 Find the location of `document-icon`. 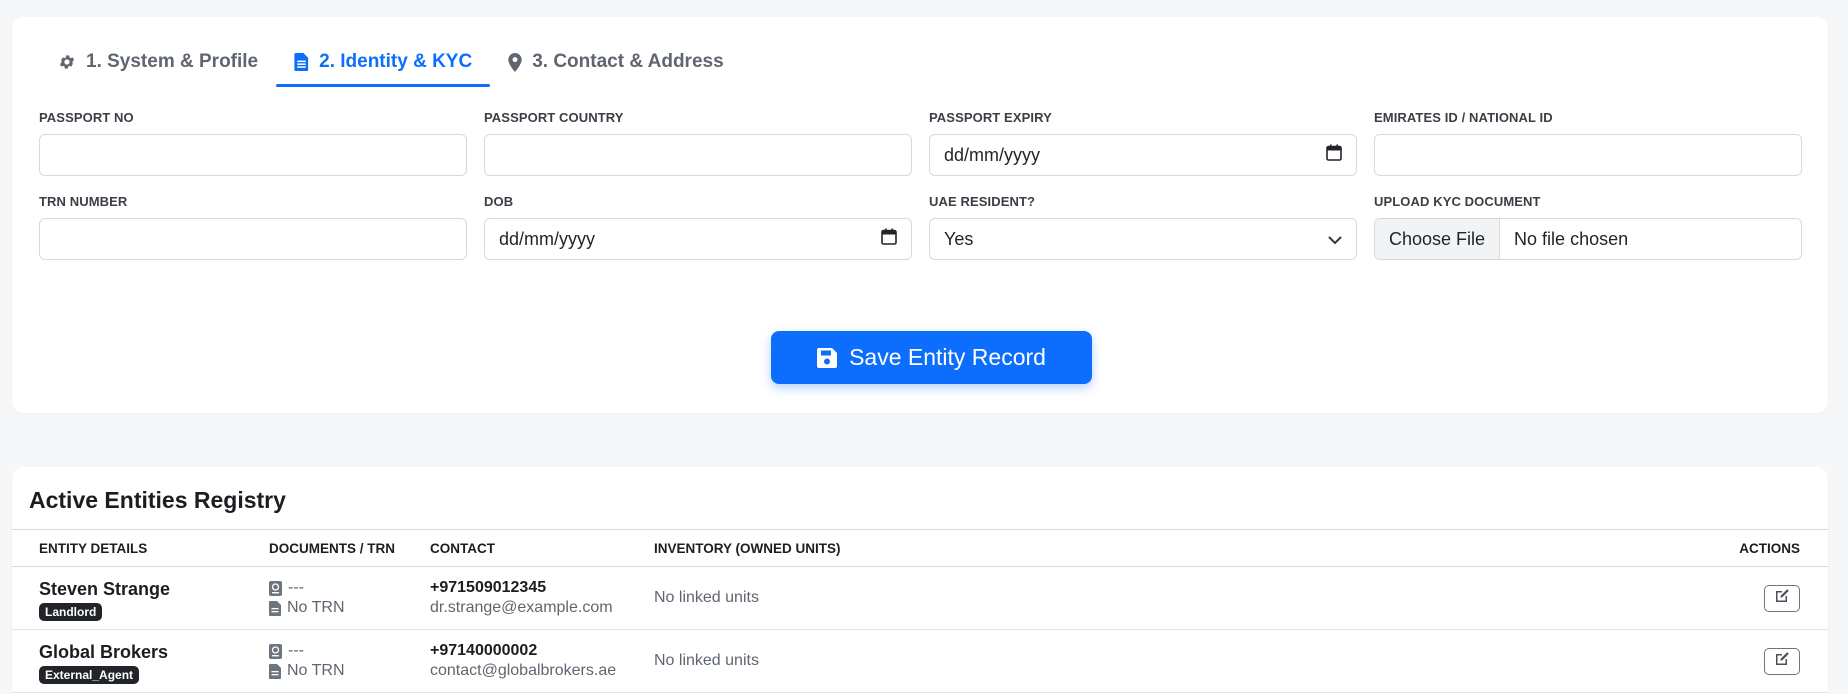

document-icon is located at coordinates (301, 62).